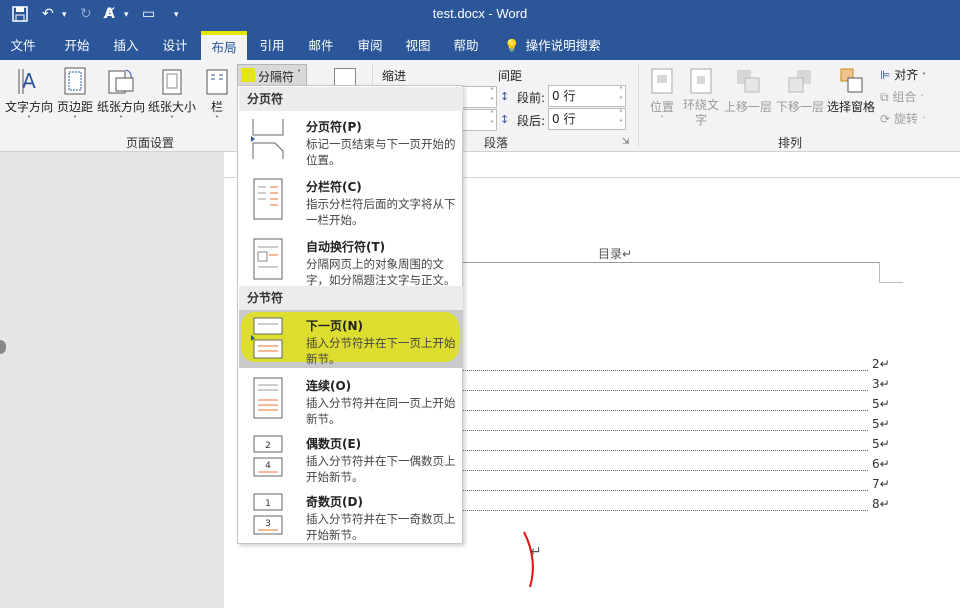 The image size is (960, 608). I want to click on indent-left-field: ˄ ˅, so click(479, 97).